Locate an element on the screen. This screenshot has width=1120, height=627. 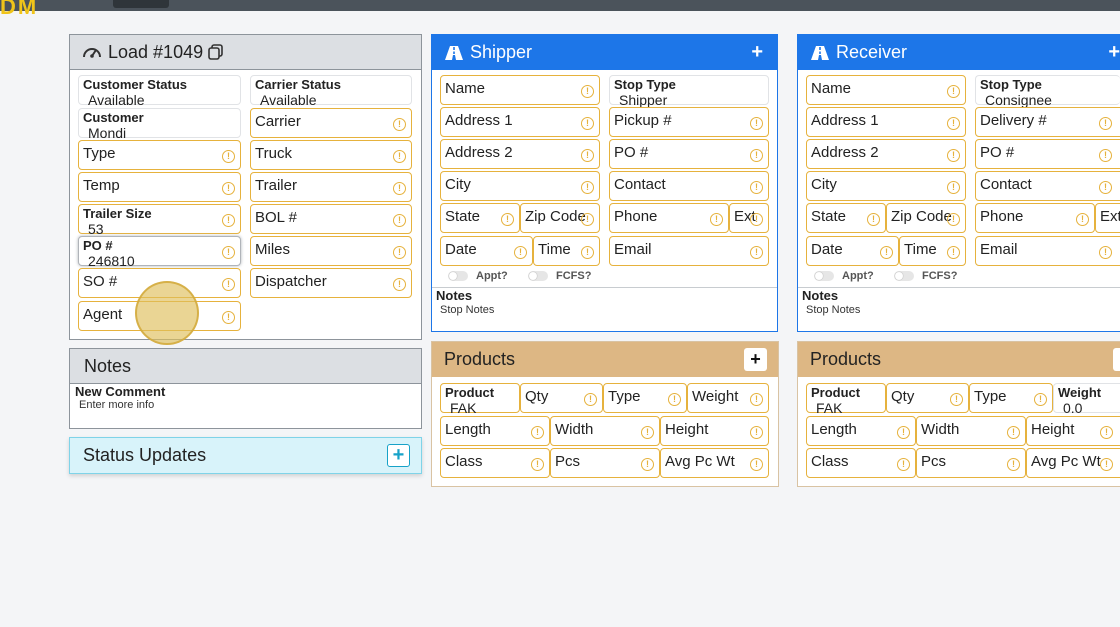
shipper-email-field: Email! is located at coordinates (689, 251).